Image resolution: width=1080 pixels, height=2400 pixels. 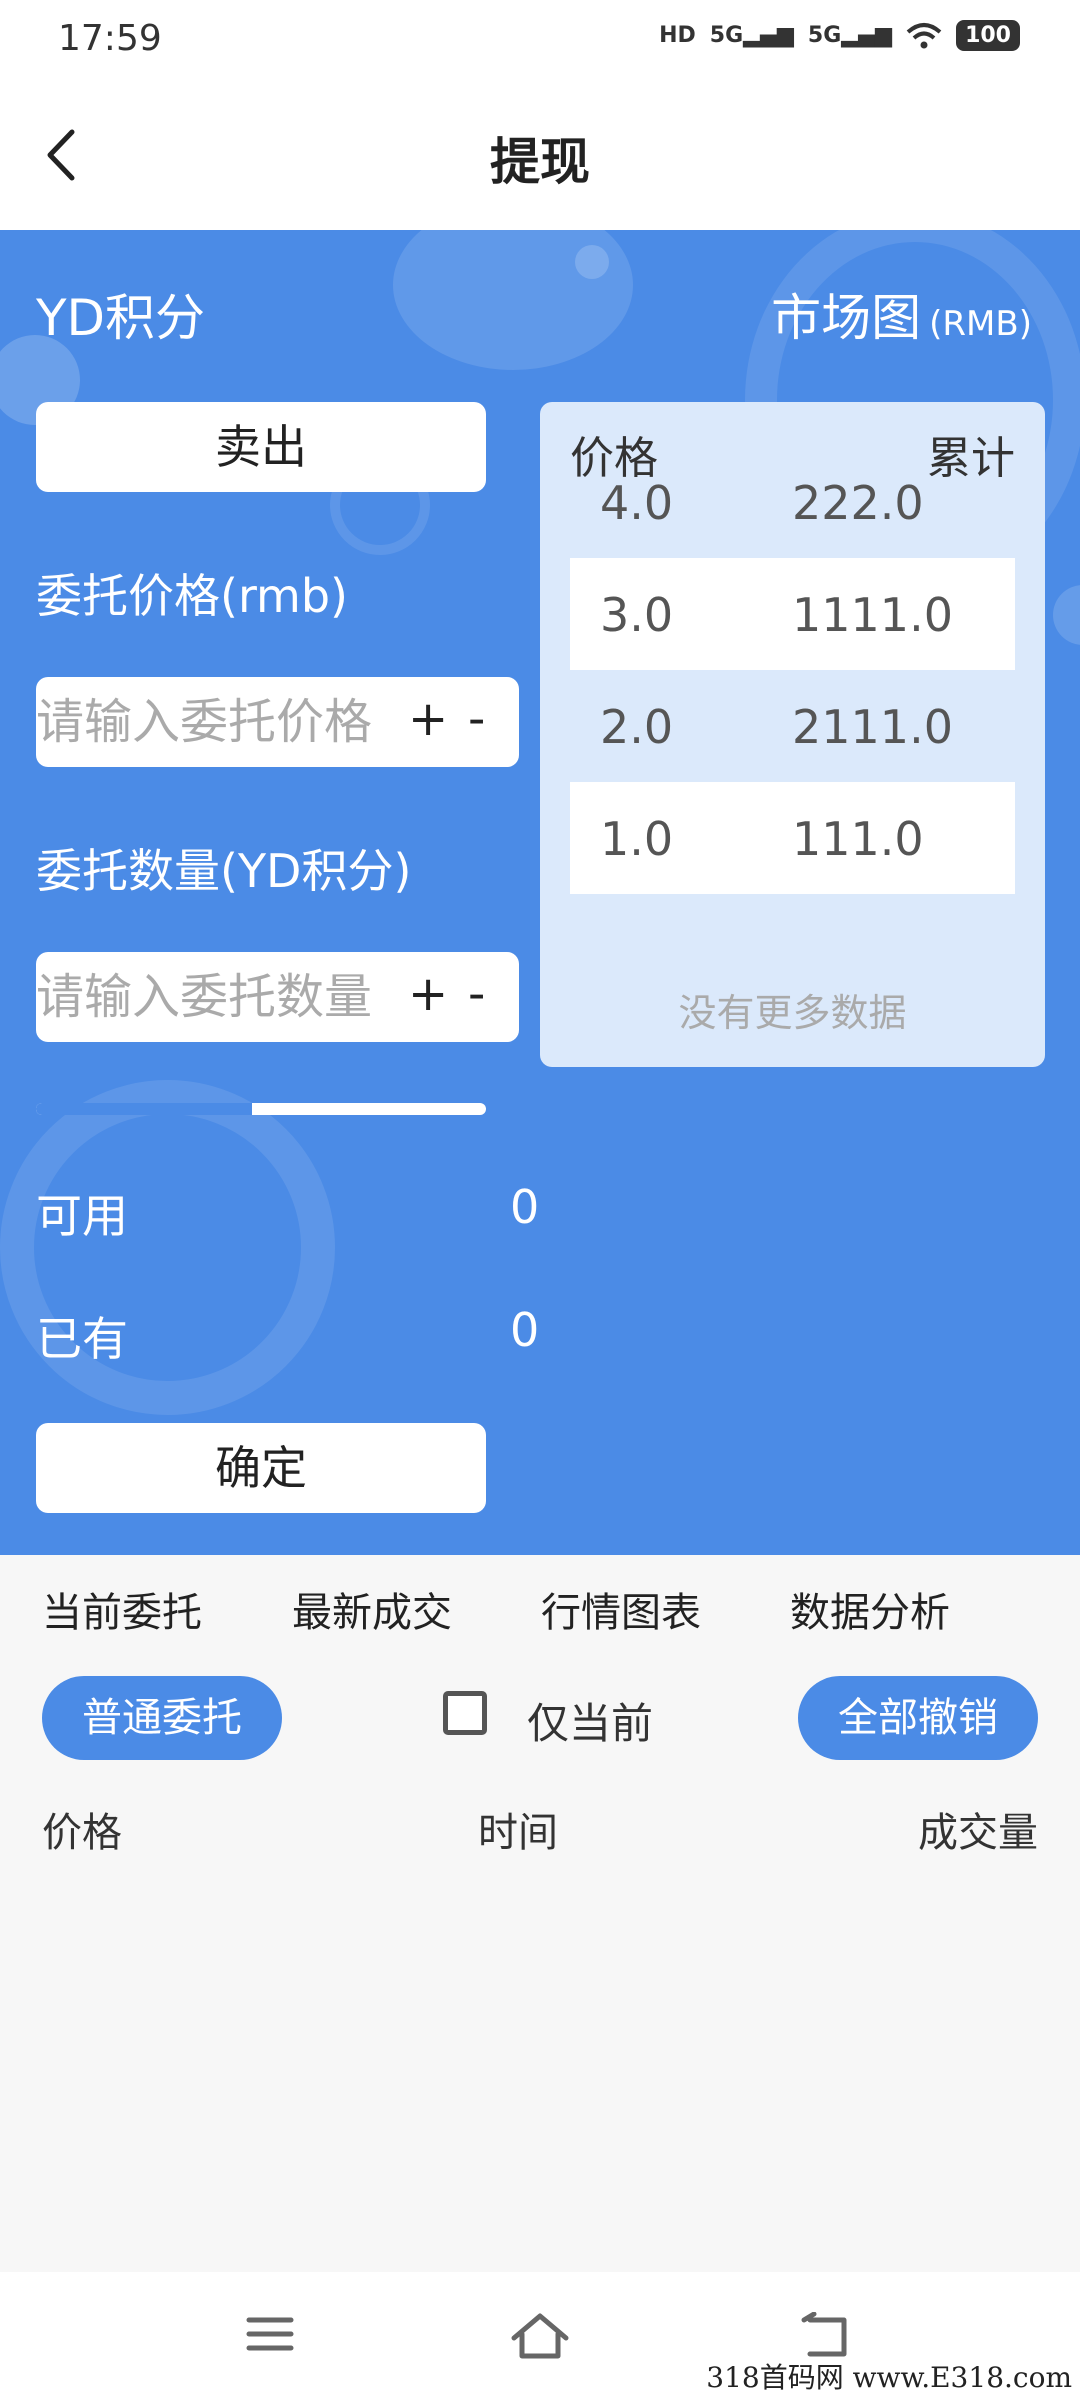 I want to click on price-input, so click(x=221, y=722).